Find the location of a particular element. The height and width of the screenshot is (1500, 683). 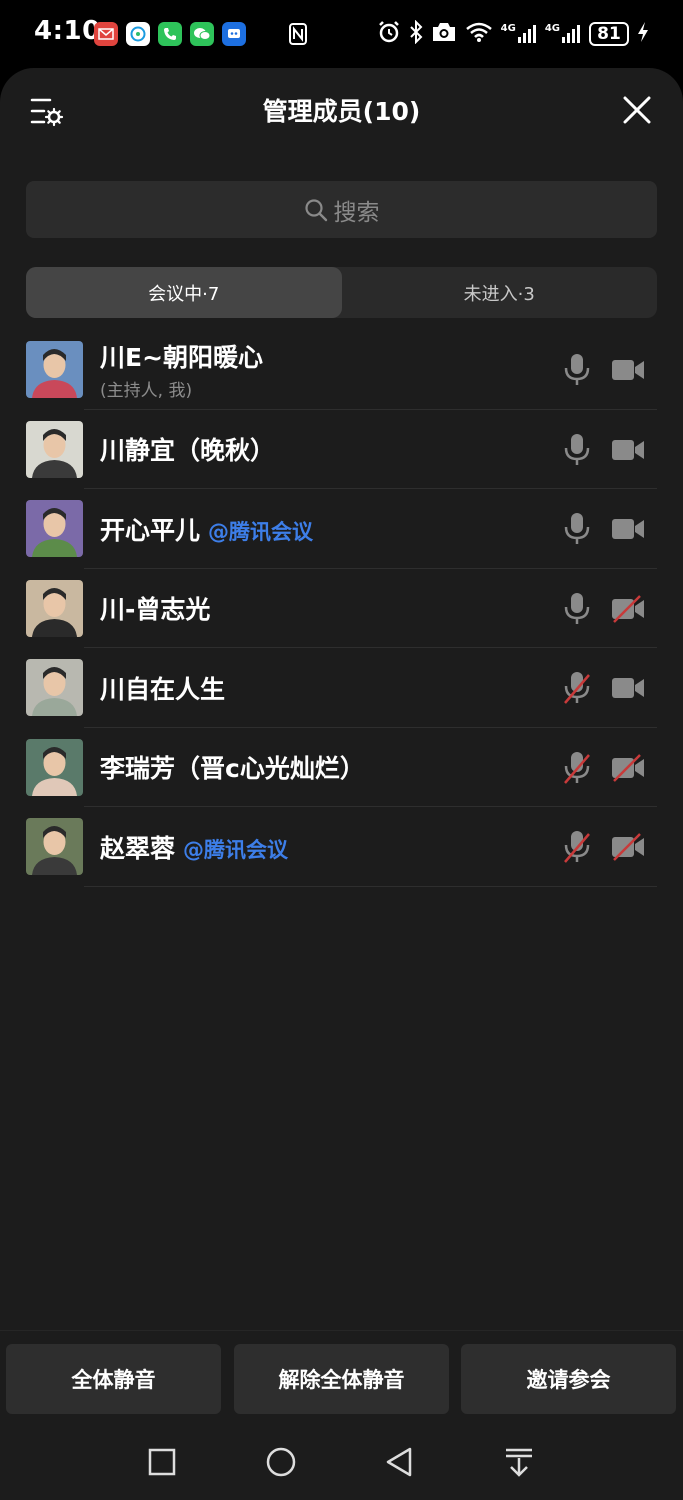

member-name: 川静宜（晚秋） is located at coordinates (188, 450).